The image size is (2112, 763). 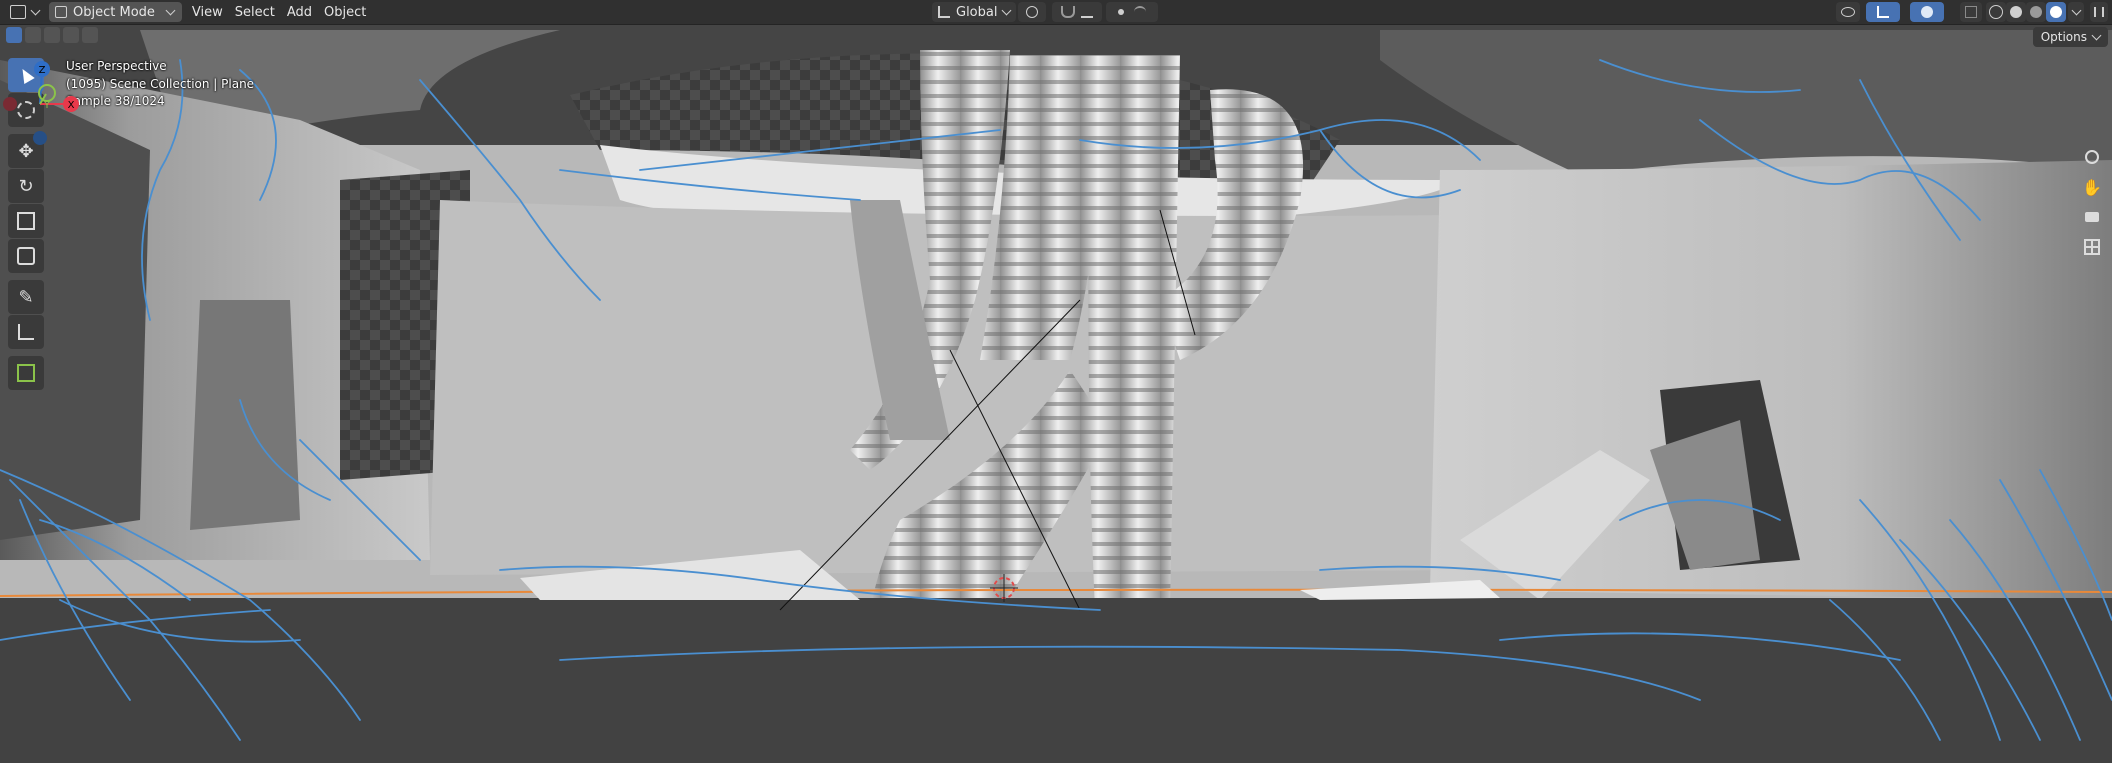 I want to click on pause-render-button, so click(x=2099, y=12).